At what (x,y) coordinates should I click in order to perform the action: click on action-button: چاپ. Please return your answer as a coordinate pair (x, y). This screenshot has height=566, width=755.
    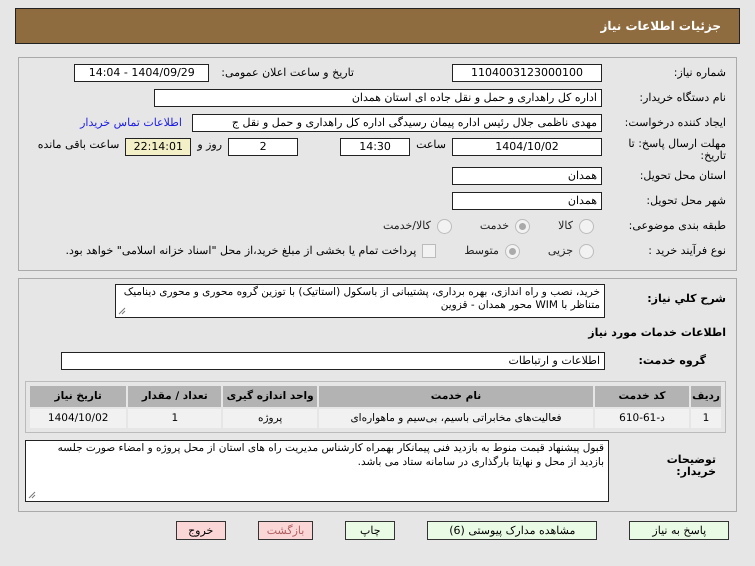
    Looking at the image, I should click on (370, 530).